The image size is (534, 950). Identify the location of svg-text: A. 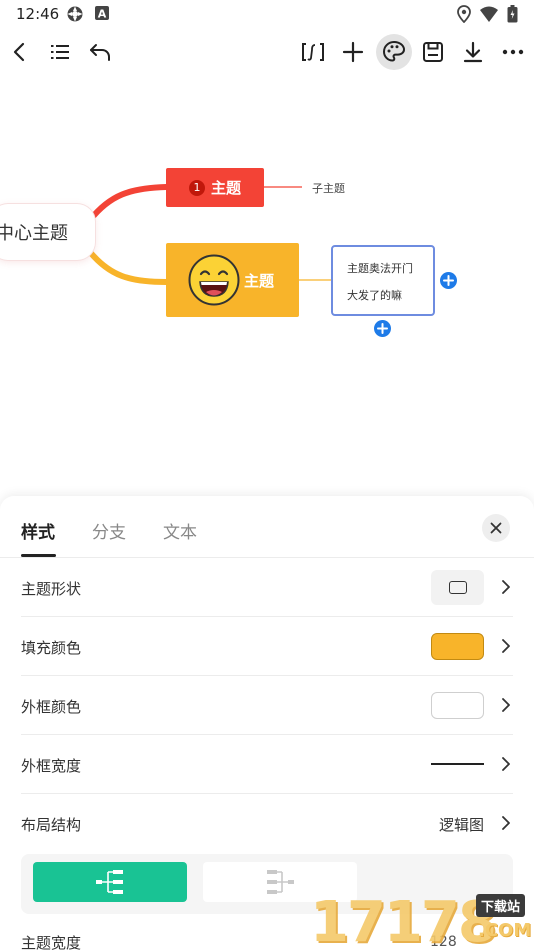
(102, 14).